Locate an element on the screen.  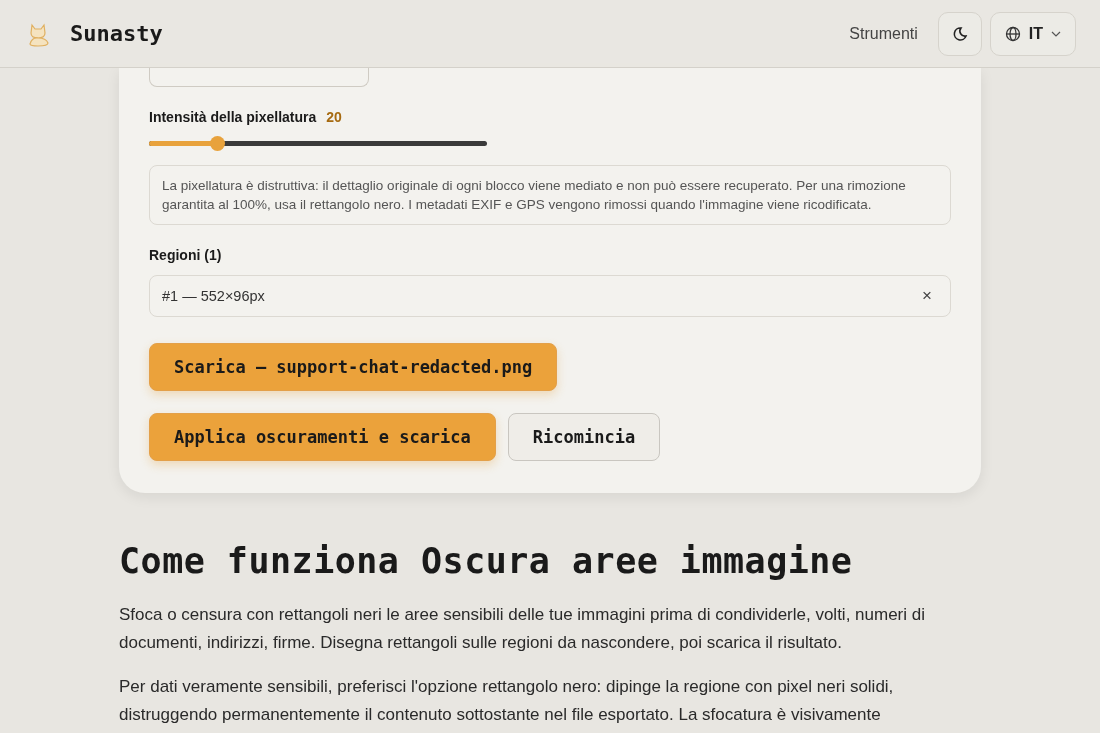
article-paragraph: Sfoca o censura con rettangoli neri le aree sensibili delle tue immagini prima di condividerle, volti, numeri di documenti, indirizzi, firme. Disegna rettangoli sulle regioni da nascondere, poi scarica il risultato. is located at coordinates (522, 629).